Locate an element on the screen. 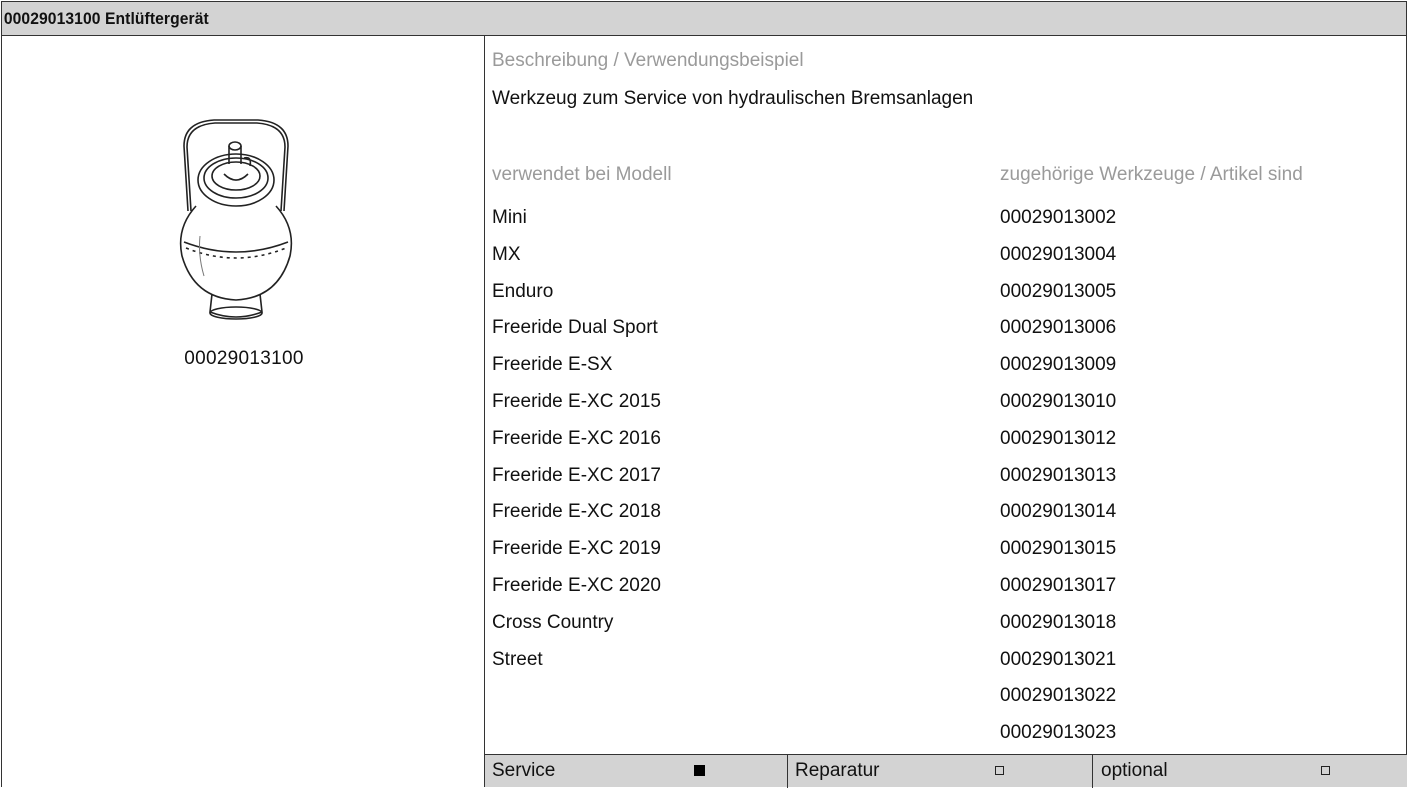 The height and width of the screenshot is (788, 1410). bleeder-device-icon is located at coordinates (236, 219).